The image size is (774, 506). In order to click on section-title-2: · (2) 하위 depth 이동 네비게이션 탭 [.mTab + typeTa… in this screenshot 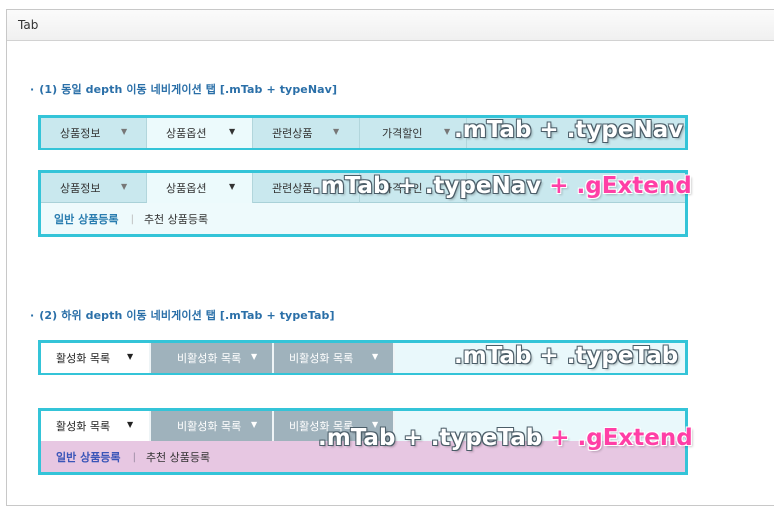, I will do `click(182, 315)`.